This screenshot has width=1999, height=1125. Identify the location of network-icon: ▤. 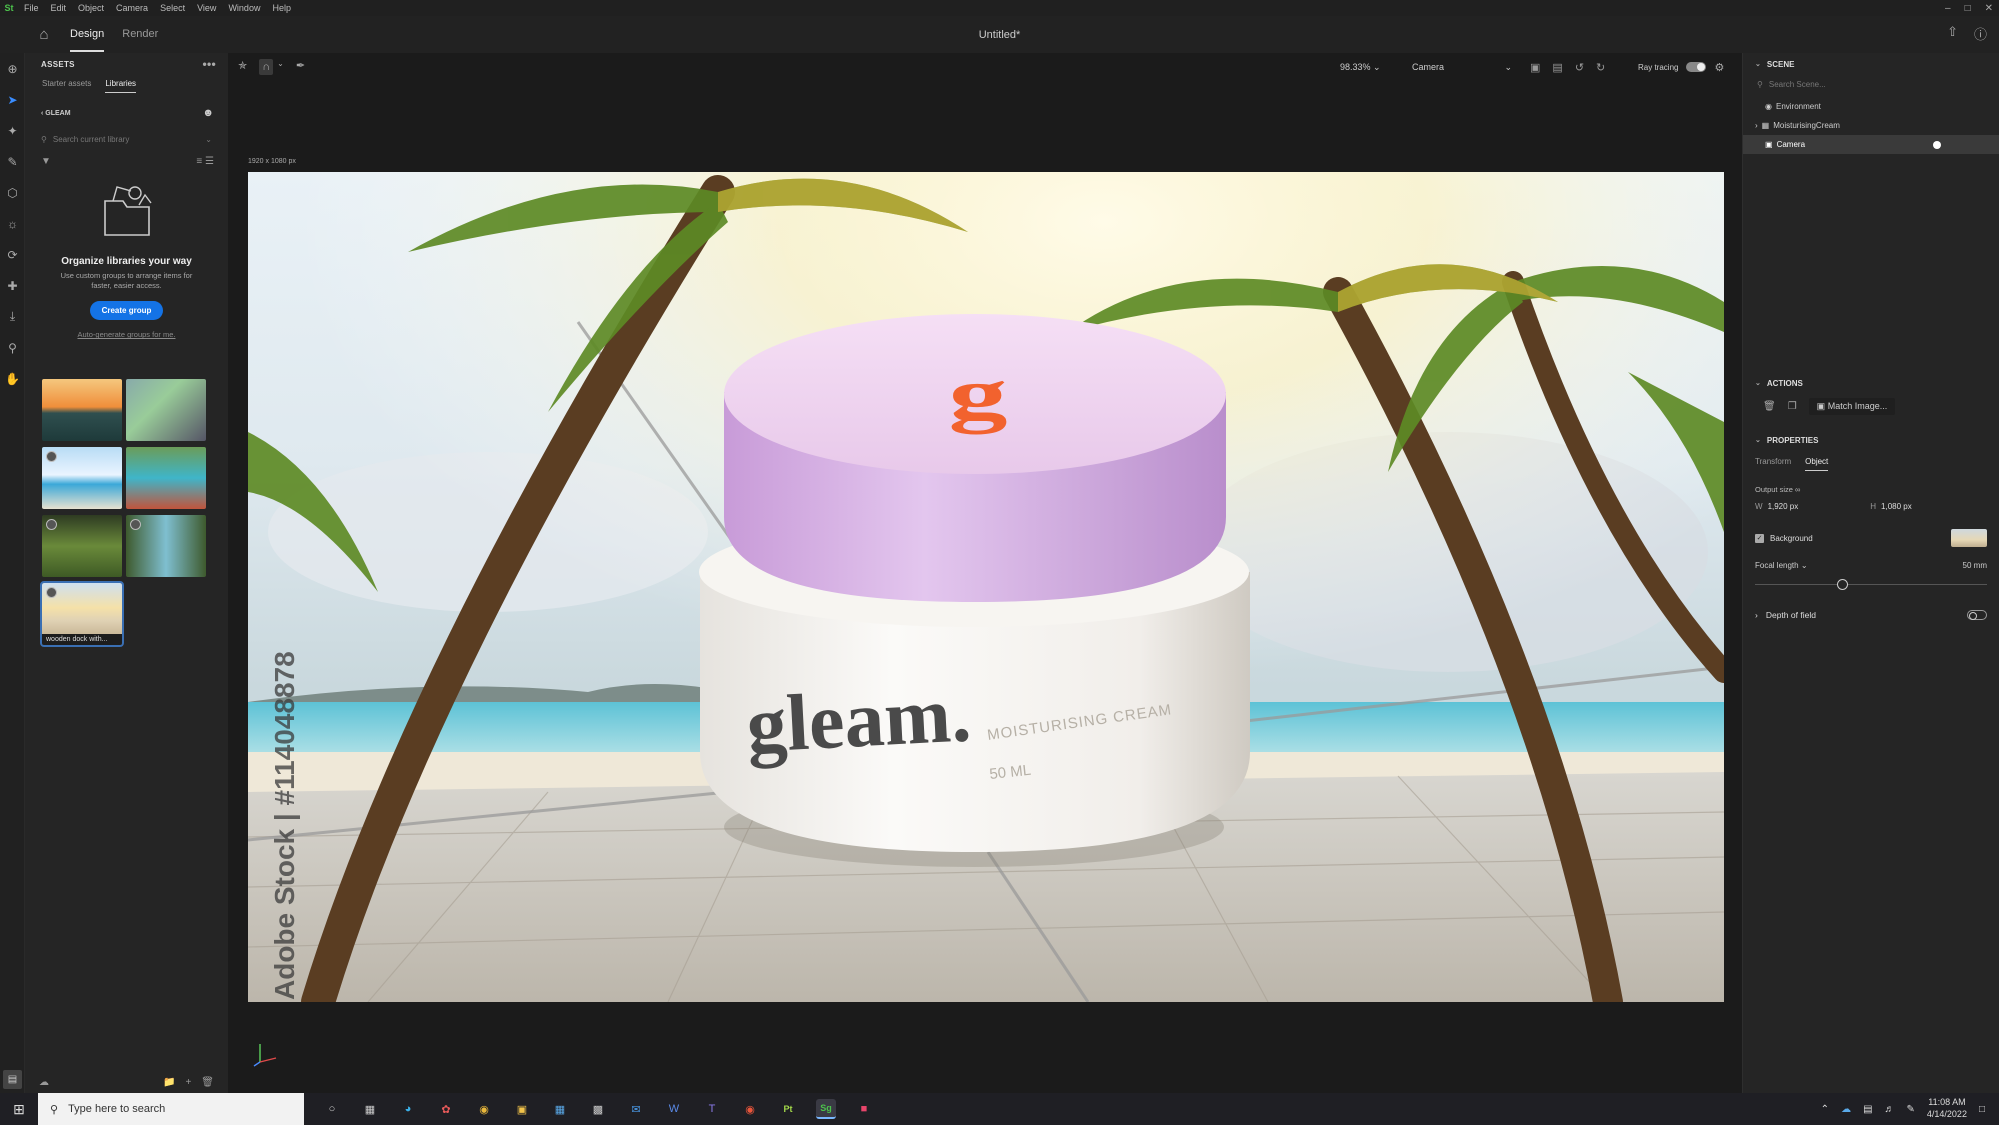
(1867, 1109).